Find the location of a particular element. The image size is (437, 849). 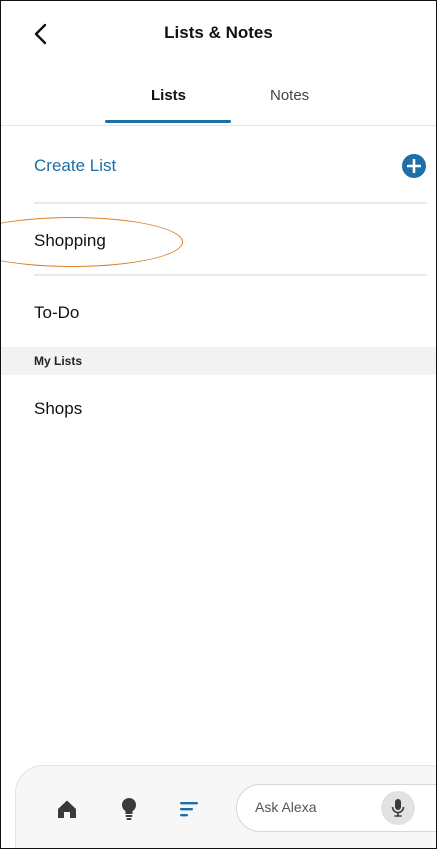

nav-devices-button is located at coordinates (129, 809).